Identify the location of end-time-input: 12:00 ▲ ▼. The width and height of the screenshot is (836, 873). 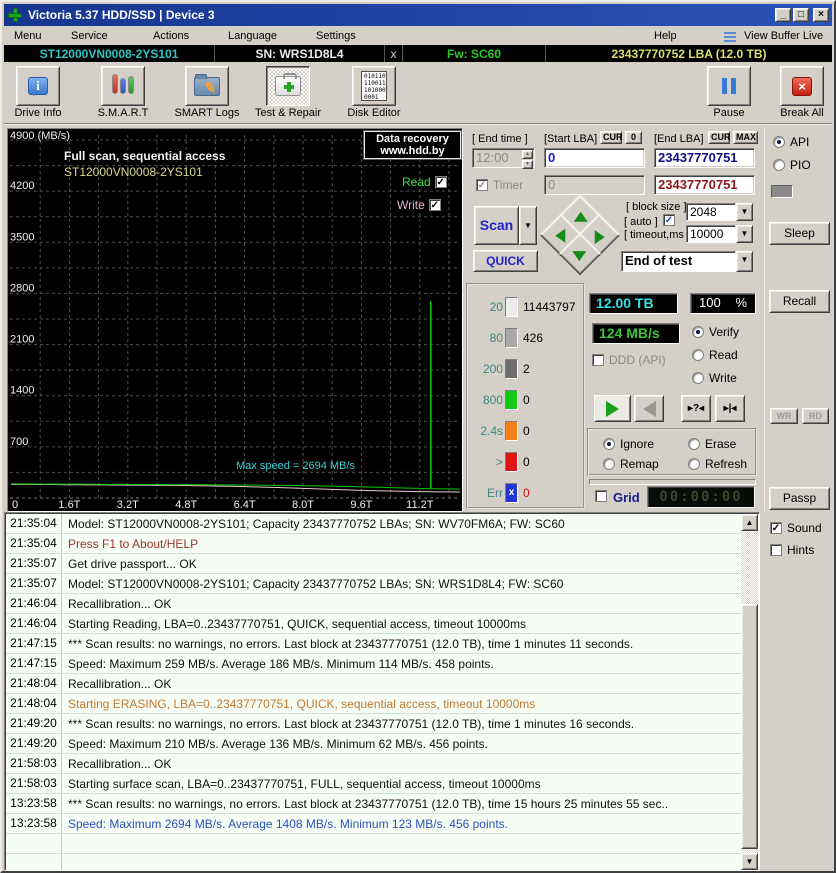
(503, 158).